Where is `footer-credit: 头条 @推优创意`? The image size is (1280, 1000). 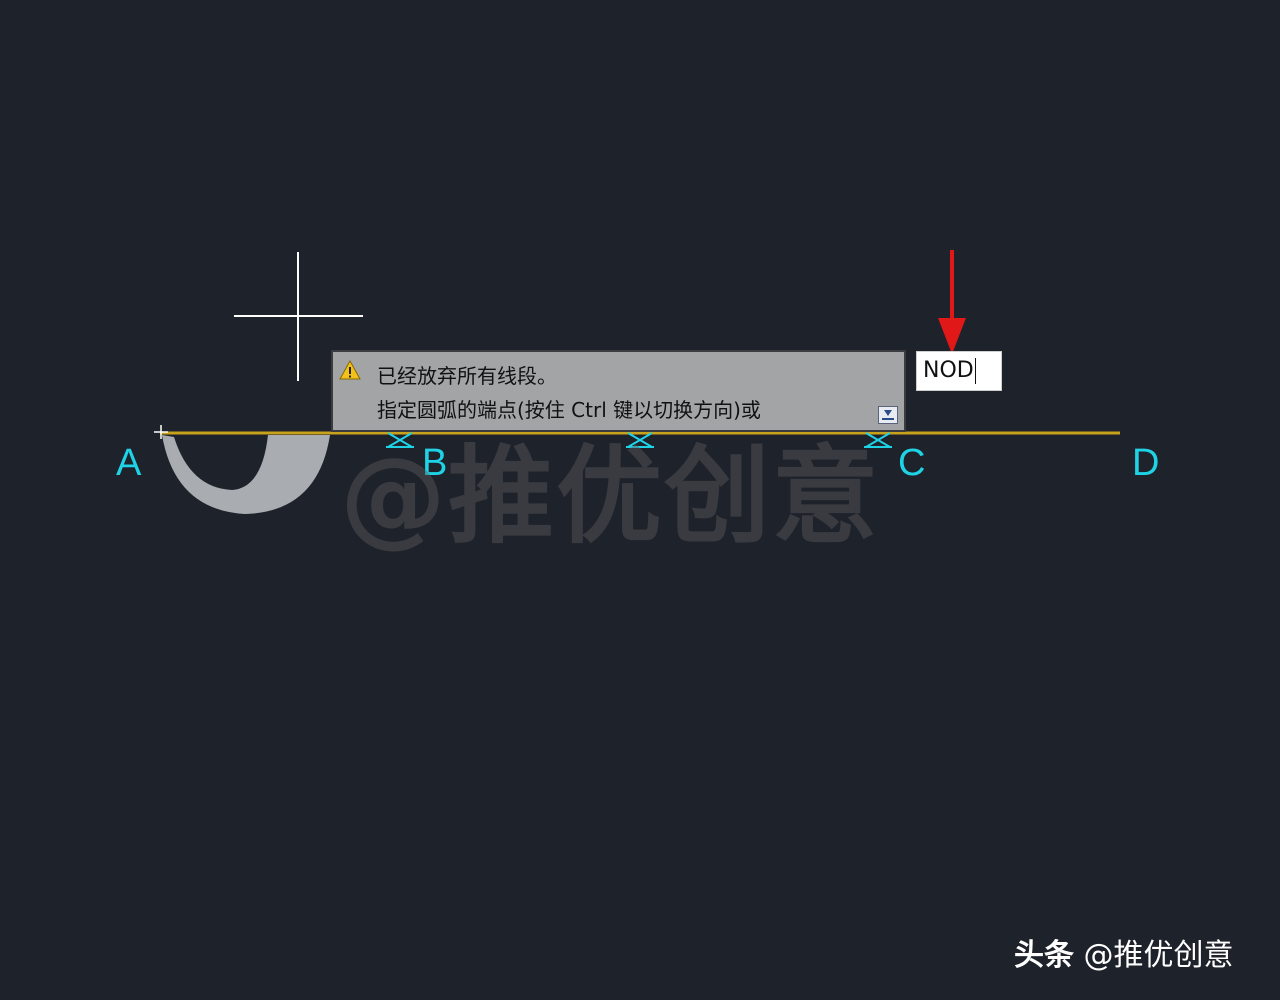
footer-credit: 头条 @推优创意 is located at coordinates (1124, 952).